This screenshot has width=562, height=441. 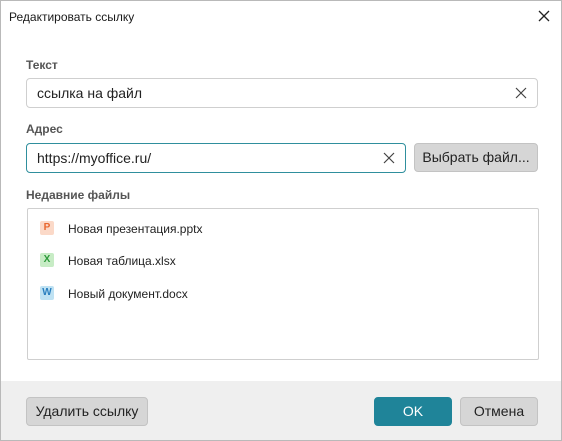 What do you see at coordinates (122, 261) in the screenshot?
I see `file-name: Новая таблица.xlsx` at bounding box center [122, 261].